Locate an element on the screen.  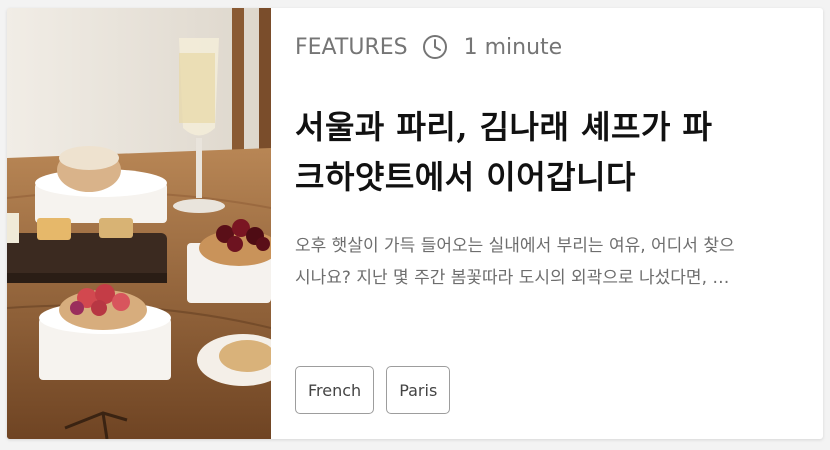
read-time: 1 minute is located at coordinates (513, 47).